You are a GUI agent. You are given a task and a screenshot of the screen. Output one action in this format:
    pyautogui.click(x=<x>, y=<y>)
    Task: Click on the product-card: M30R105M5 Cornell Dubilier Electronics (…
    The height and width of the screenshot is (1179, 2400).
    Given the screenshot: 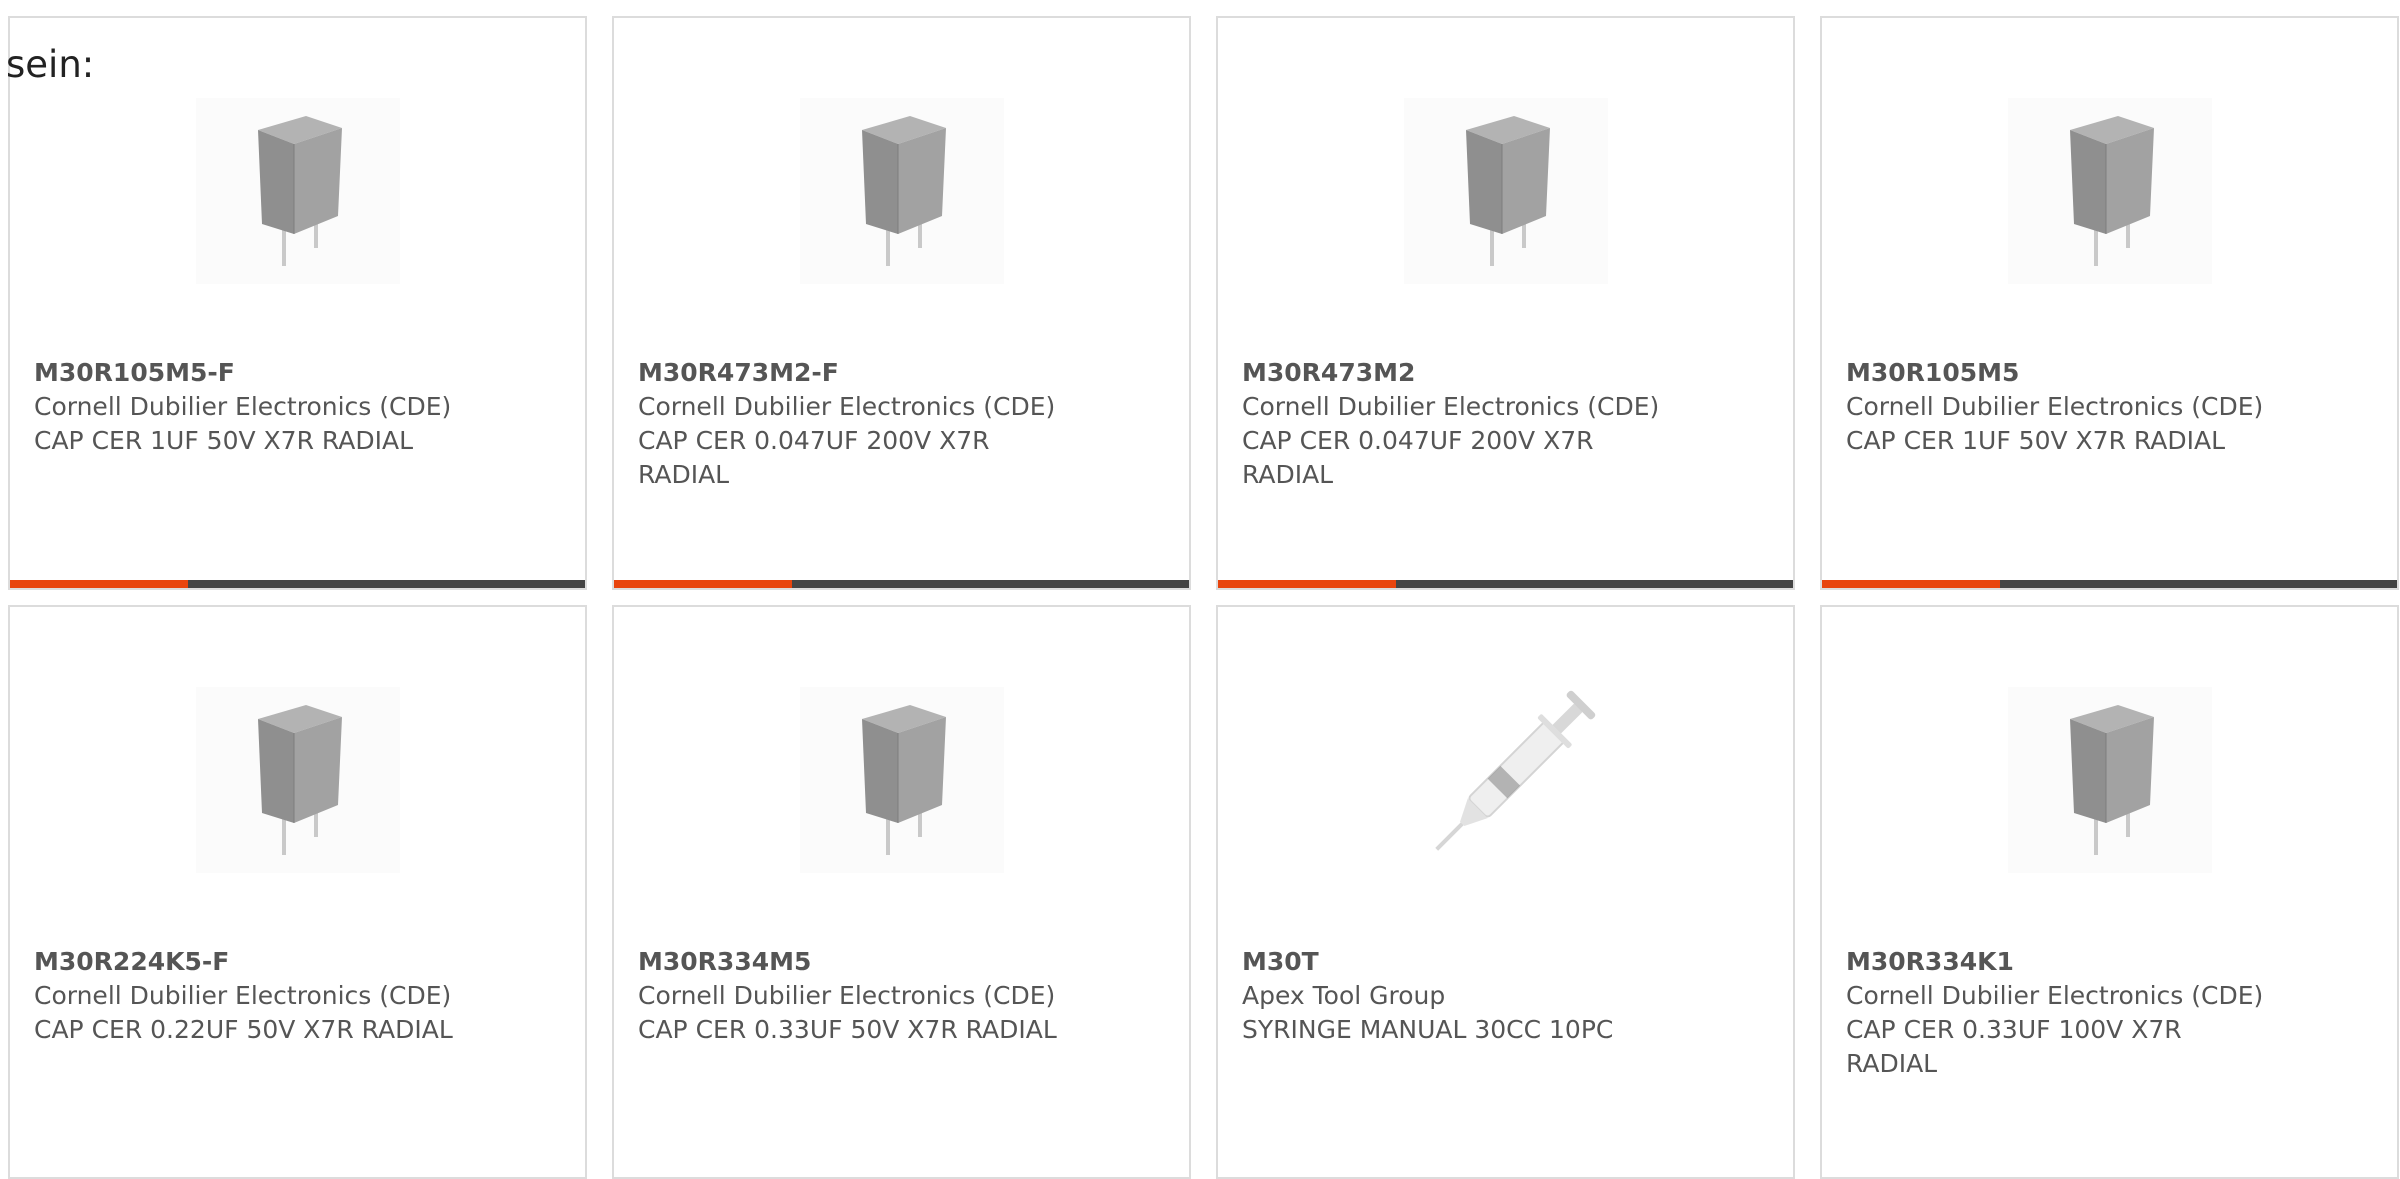 What is the action you would take?
    pyautogui.click(x=2109, y=303)
    